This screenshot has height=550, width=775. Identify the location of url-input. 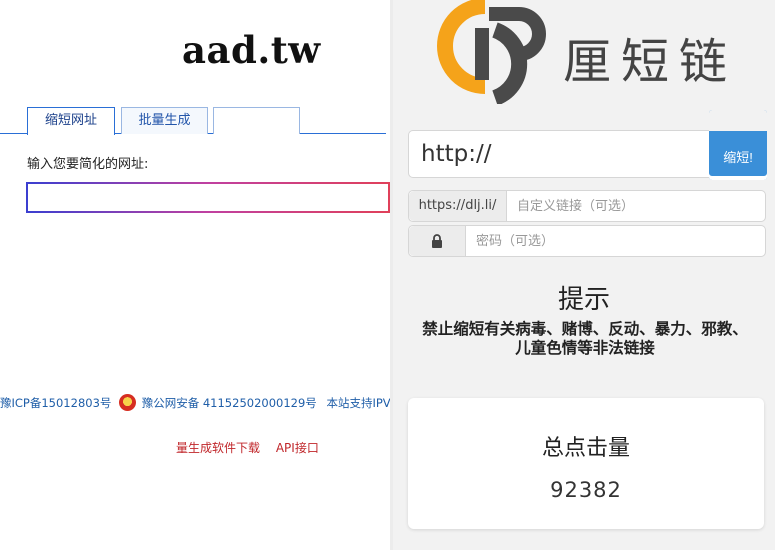
(208, 197).